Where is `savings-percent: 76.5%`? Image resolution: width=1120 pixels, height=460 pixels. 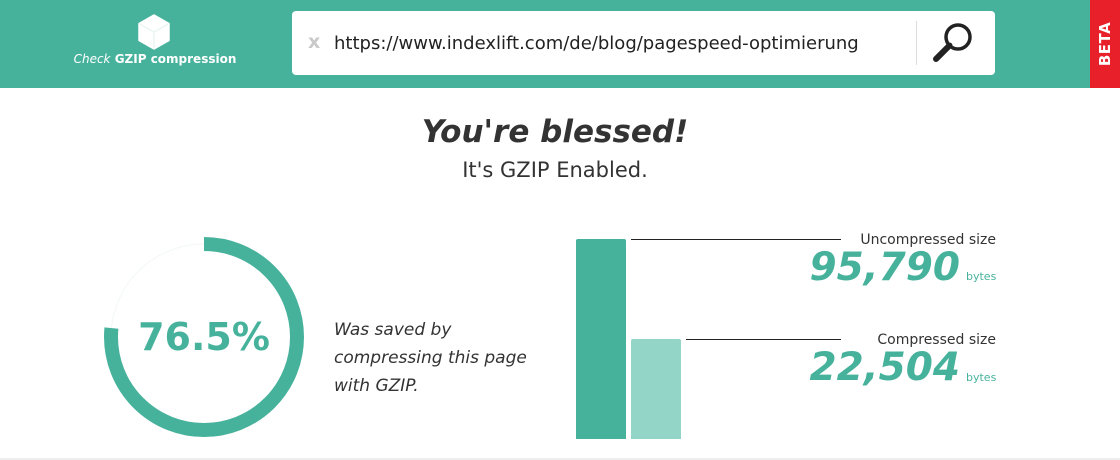
savings-percent: 76.5% is located at coordinates (204, 337).